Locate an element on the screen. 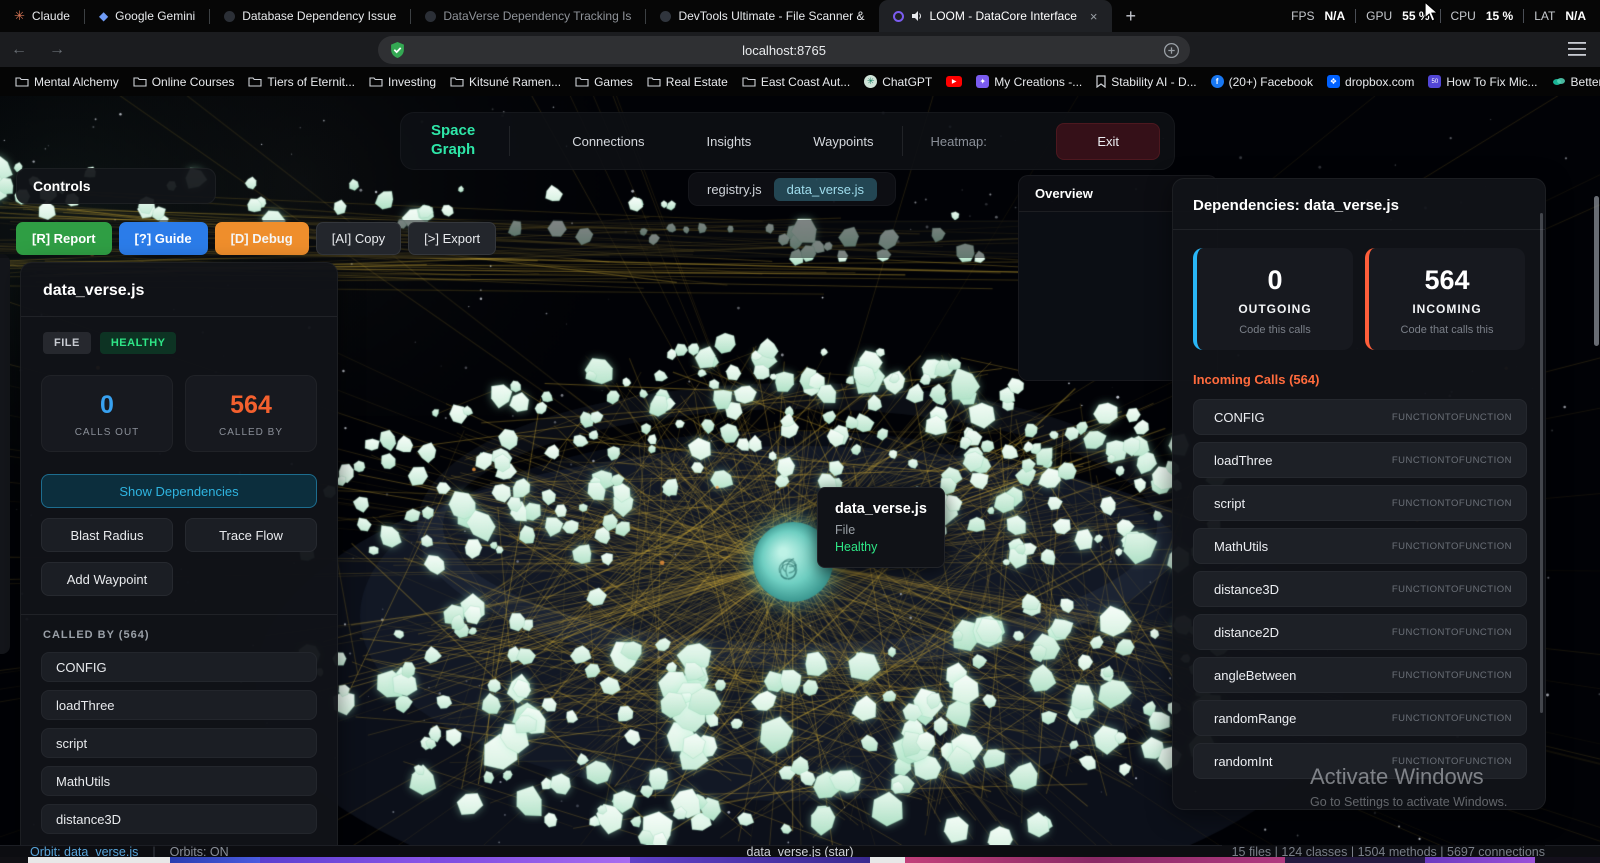 This screenshot has height=863, width=1600. bookmark-investing: Investing is located at coordinates (402, 82).